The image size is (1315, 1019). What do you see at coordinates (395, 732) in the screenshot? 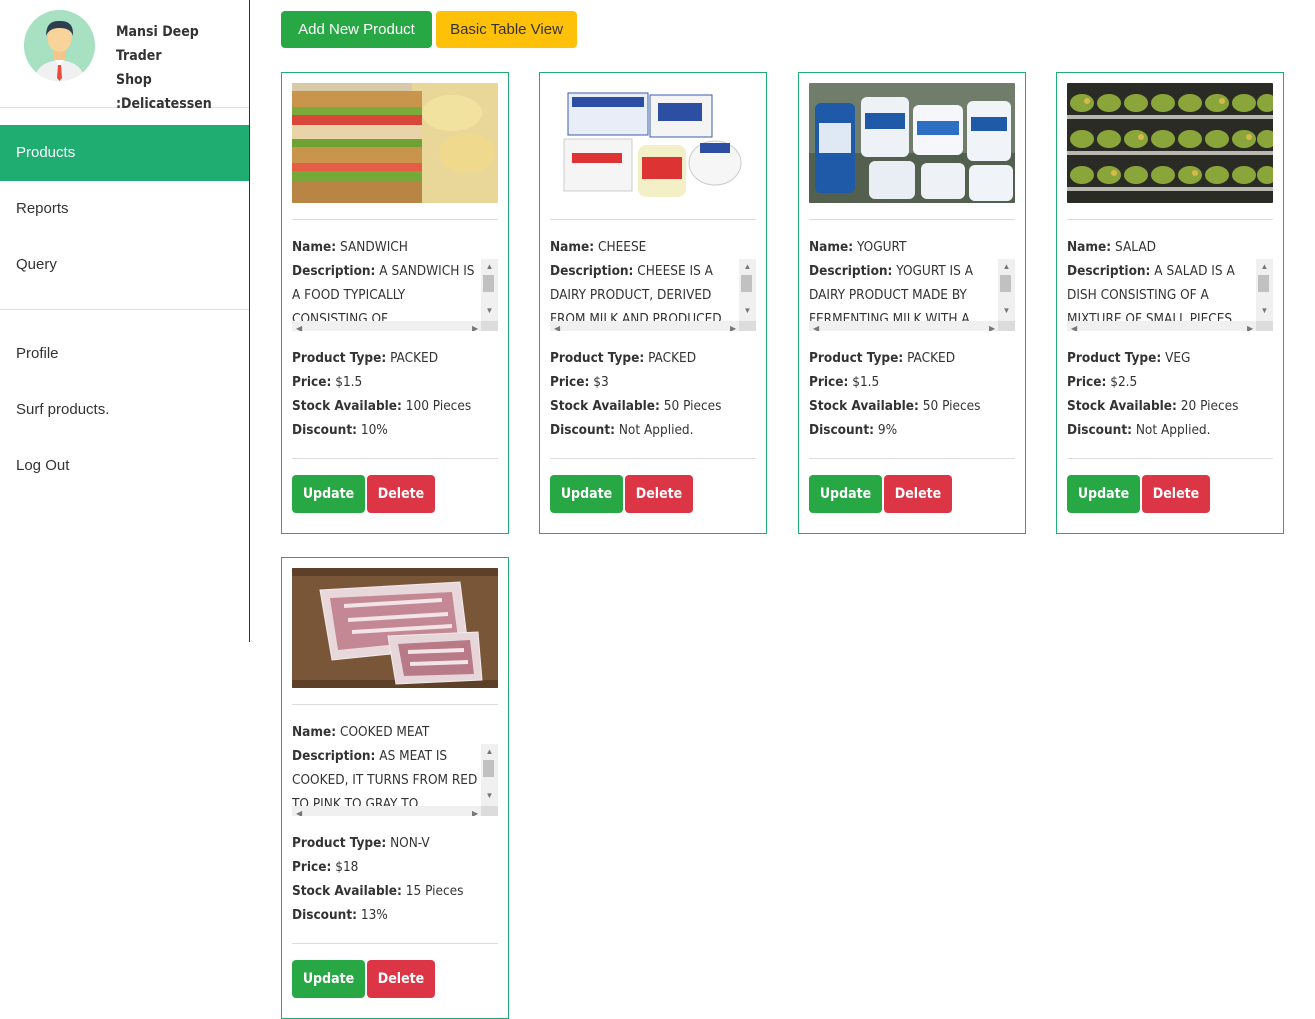
I see `product-name-line: Name: COOKED MEAT` at bounding box center [395, 732].